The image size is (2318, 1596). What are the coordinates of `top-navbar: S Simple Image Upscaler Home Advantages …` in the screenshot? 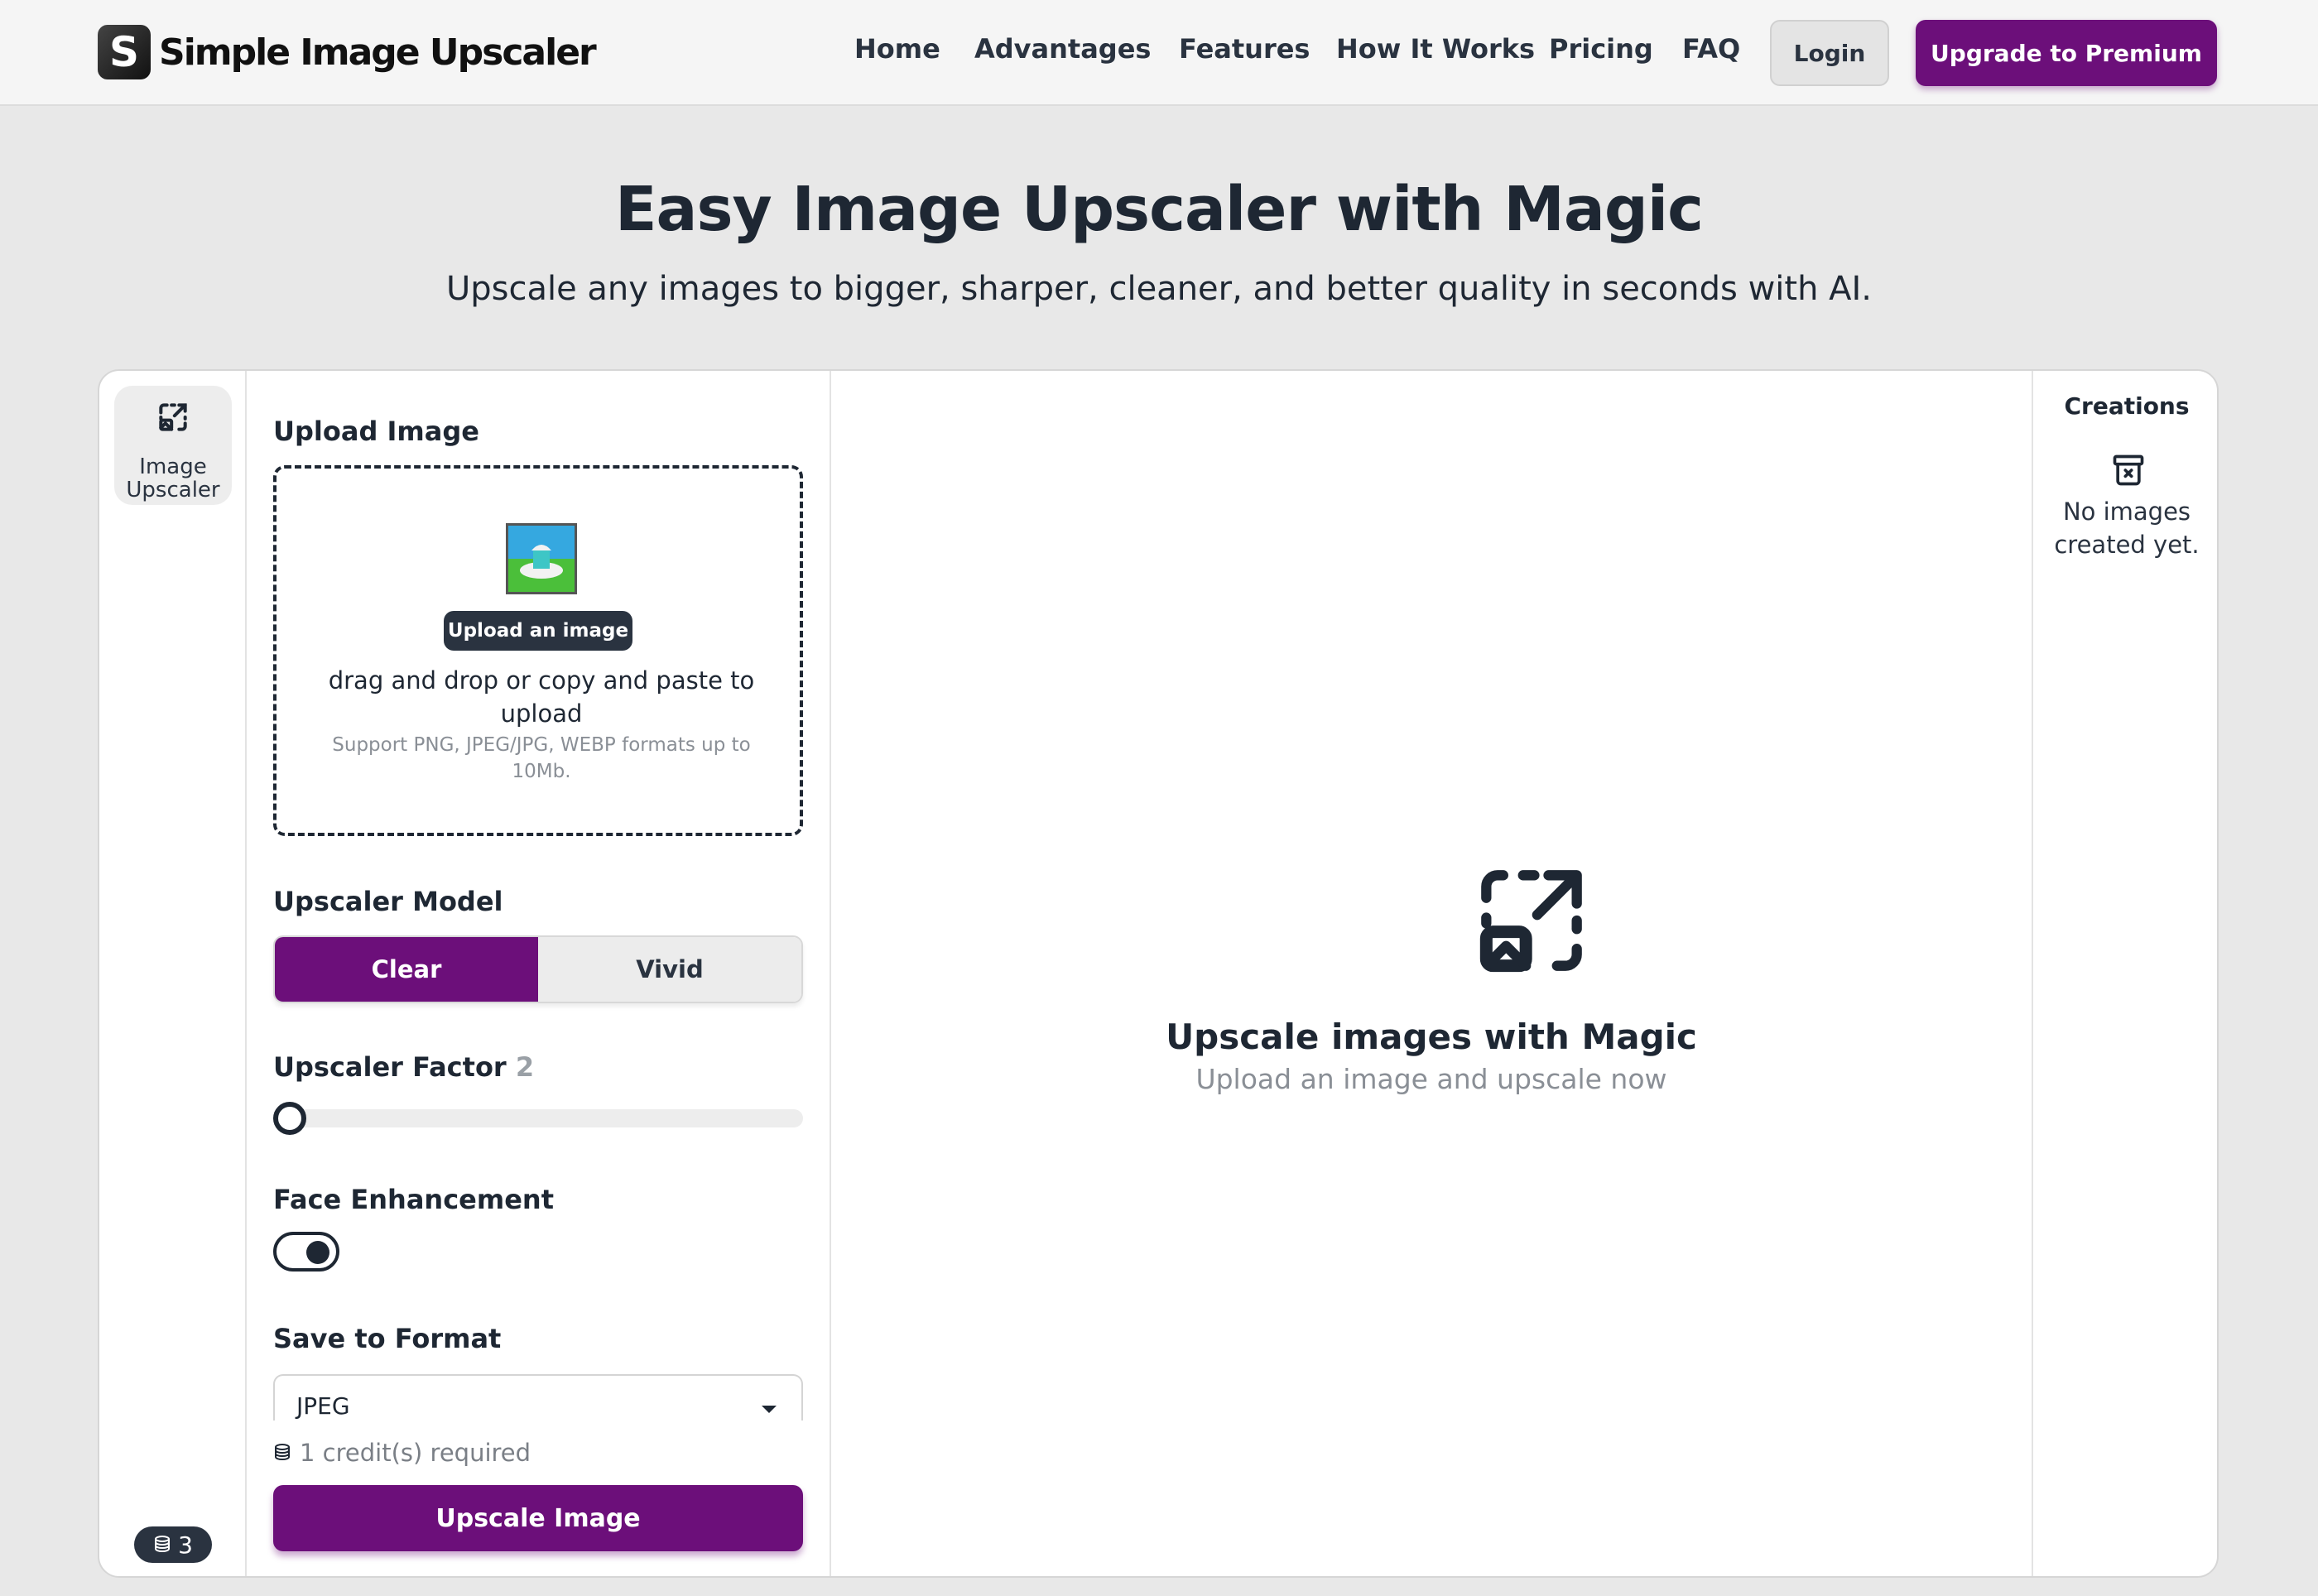 It's located at (1159, 53).